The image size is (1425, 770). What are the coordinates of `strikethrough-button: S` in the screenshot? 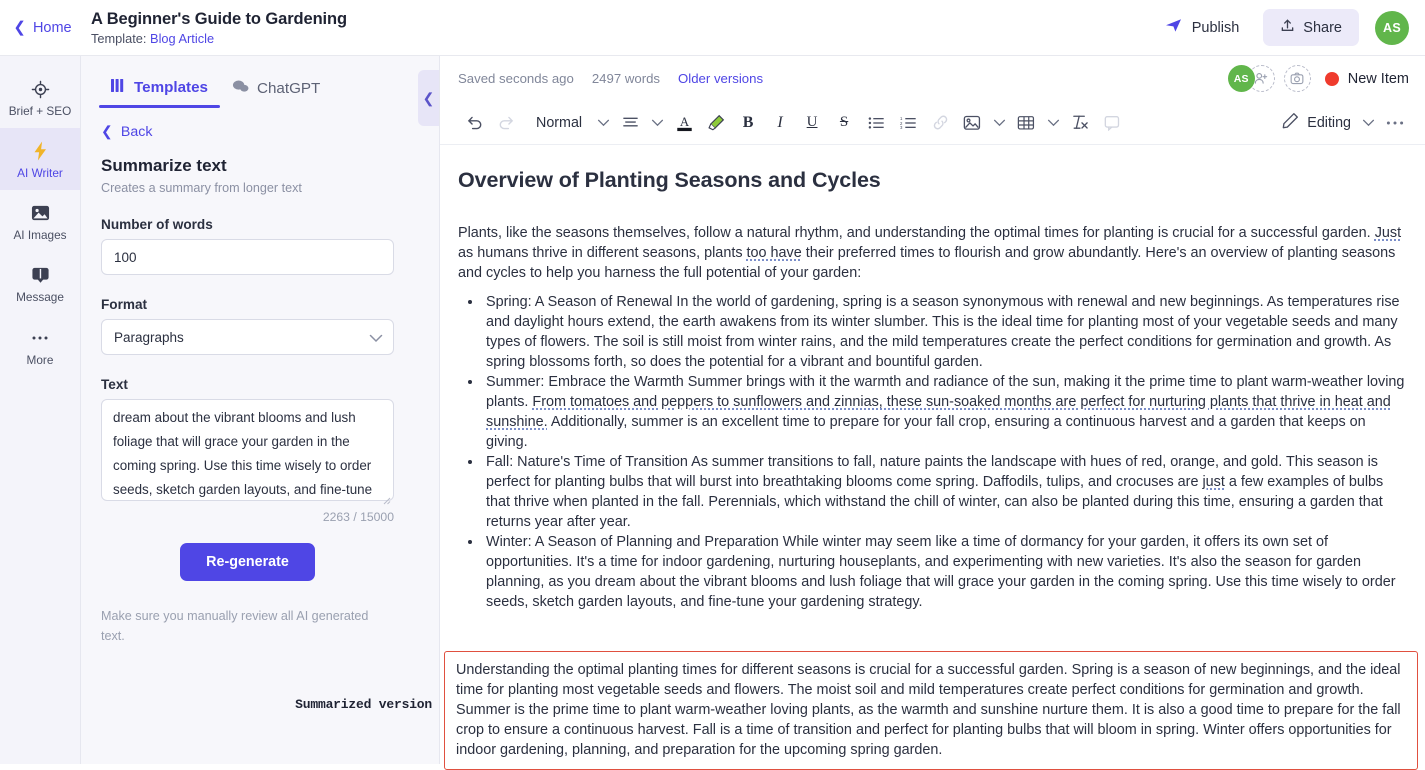 It's located at (844, 123).